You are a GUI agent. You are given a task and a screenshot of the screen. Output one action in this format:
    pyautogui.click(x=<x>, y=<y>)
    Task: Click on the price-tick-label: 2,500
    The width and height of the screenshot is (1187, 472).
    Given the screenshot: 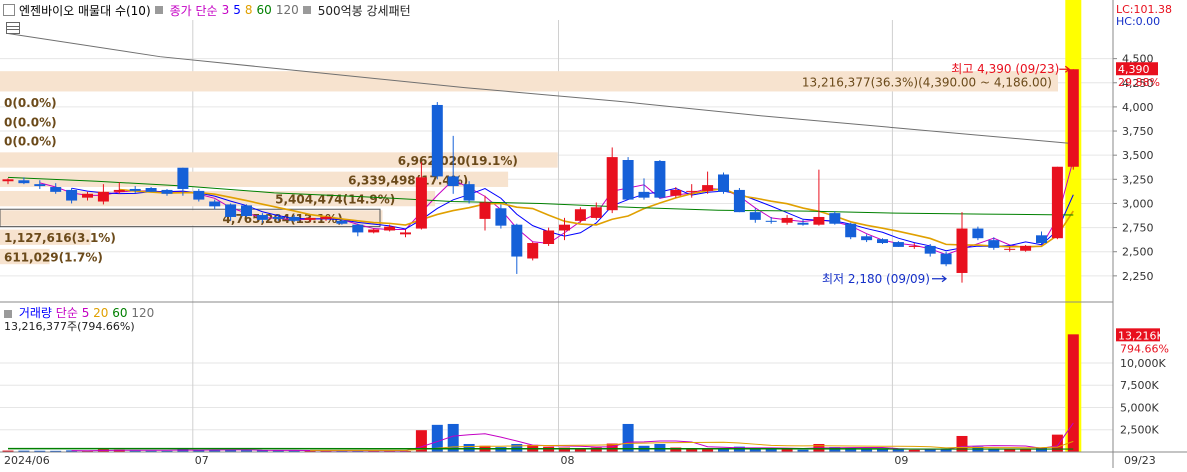 What is the action you would take?
    pyautogui.click(x=1138, y=252)
    